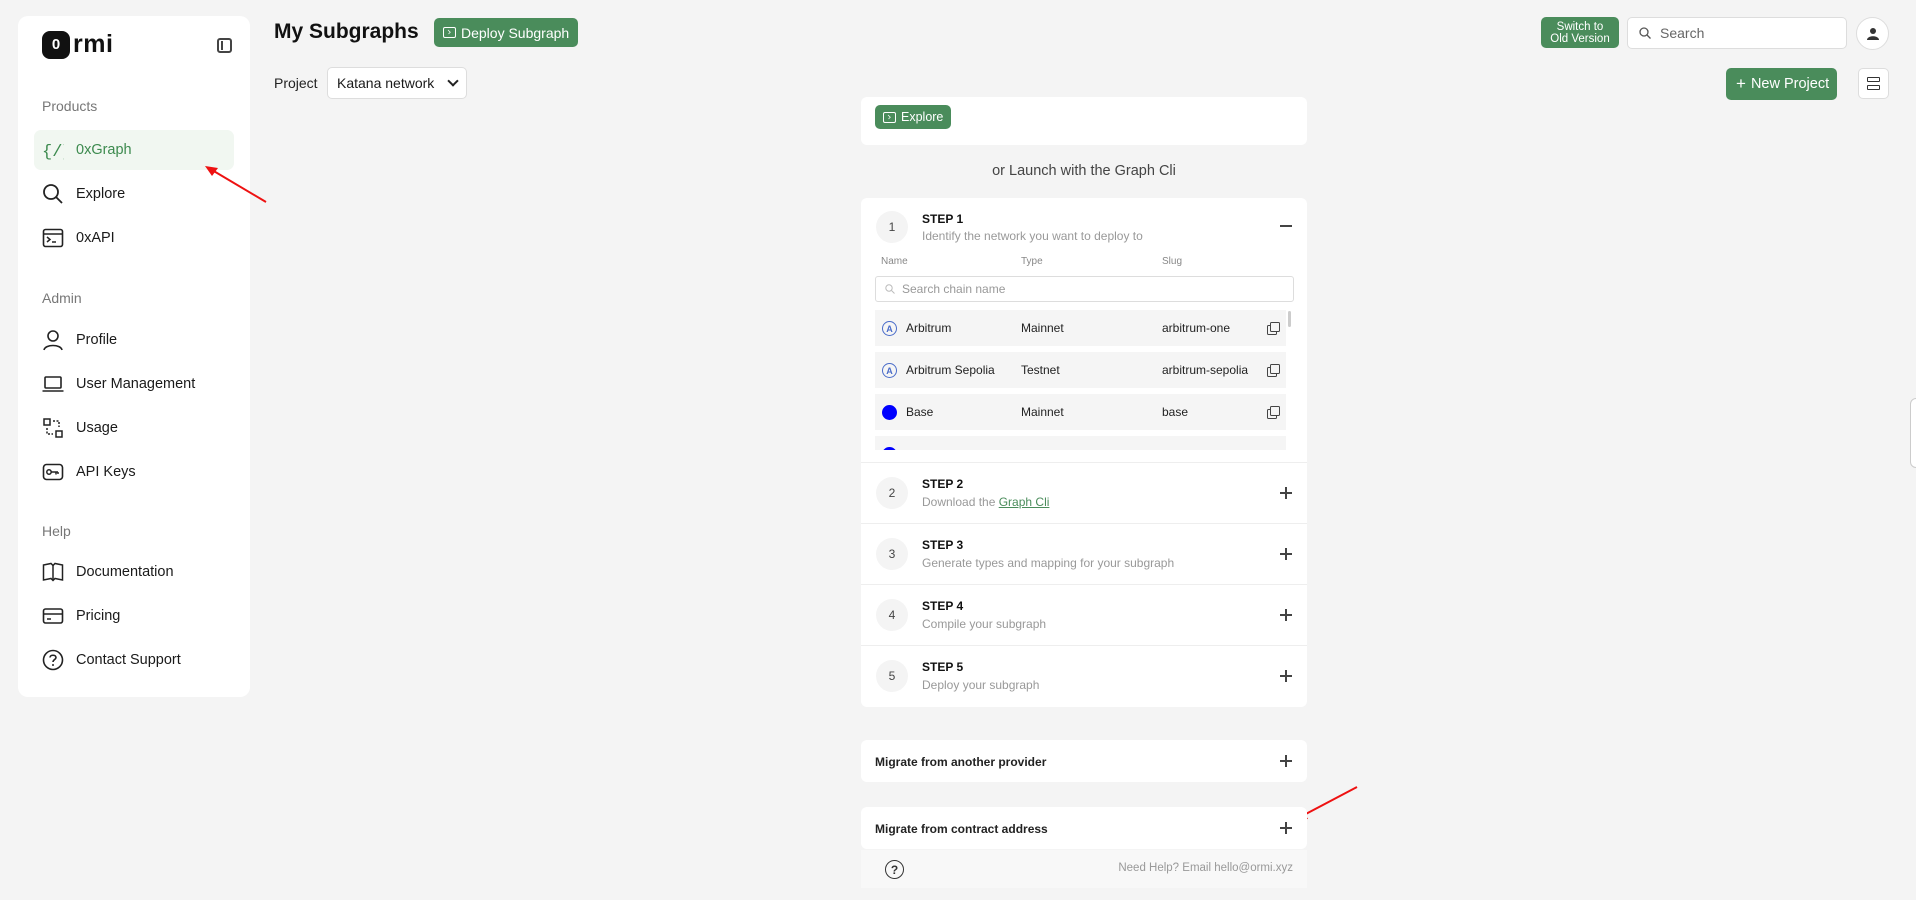 This screenshot has height=900, width=1916. Describe the element at coordinates (961, 829) in the screenshot. I see `migrate-contract-label: Migrate from contract address` at that location.